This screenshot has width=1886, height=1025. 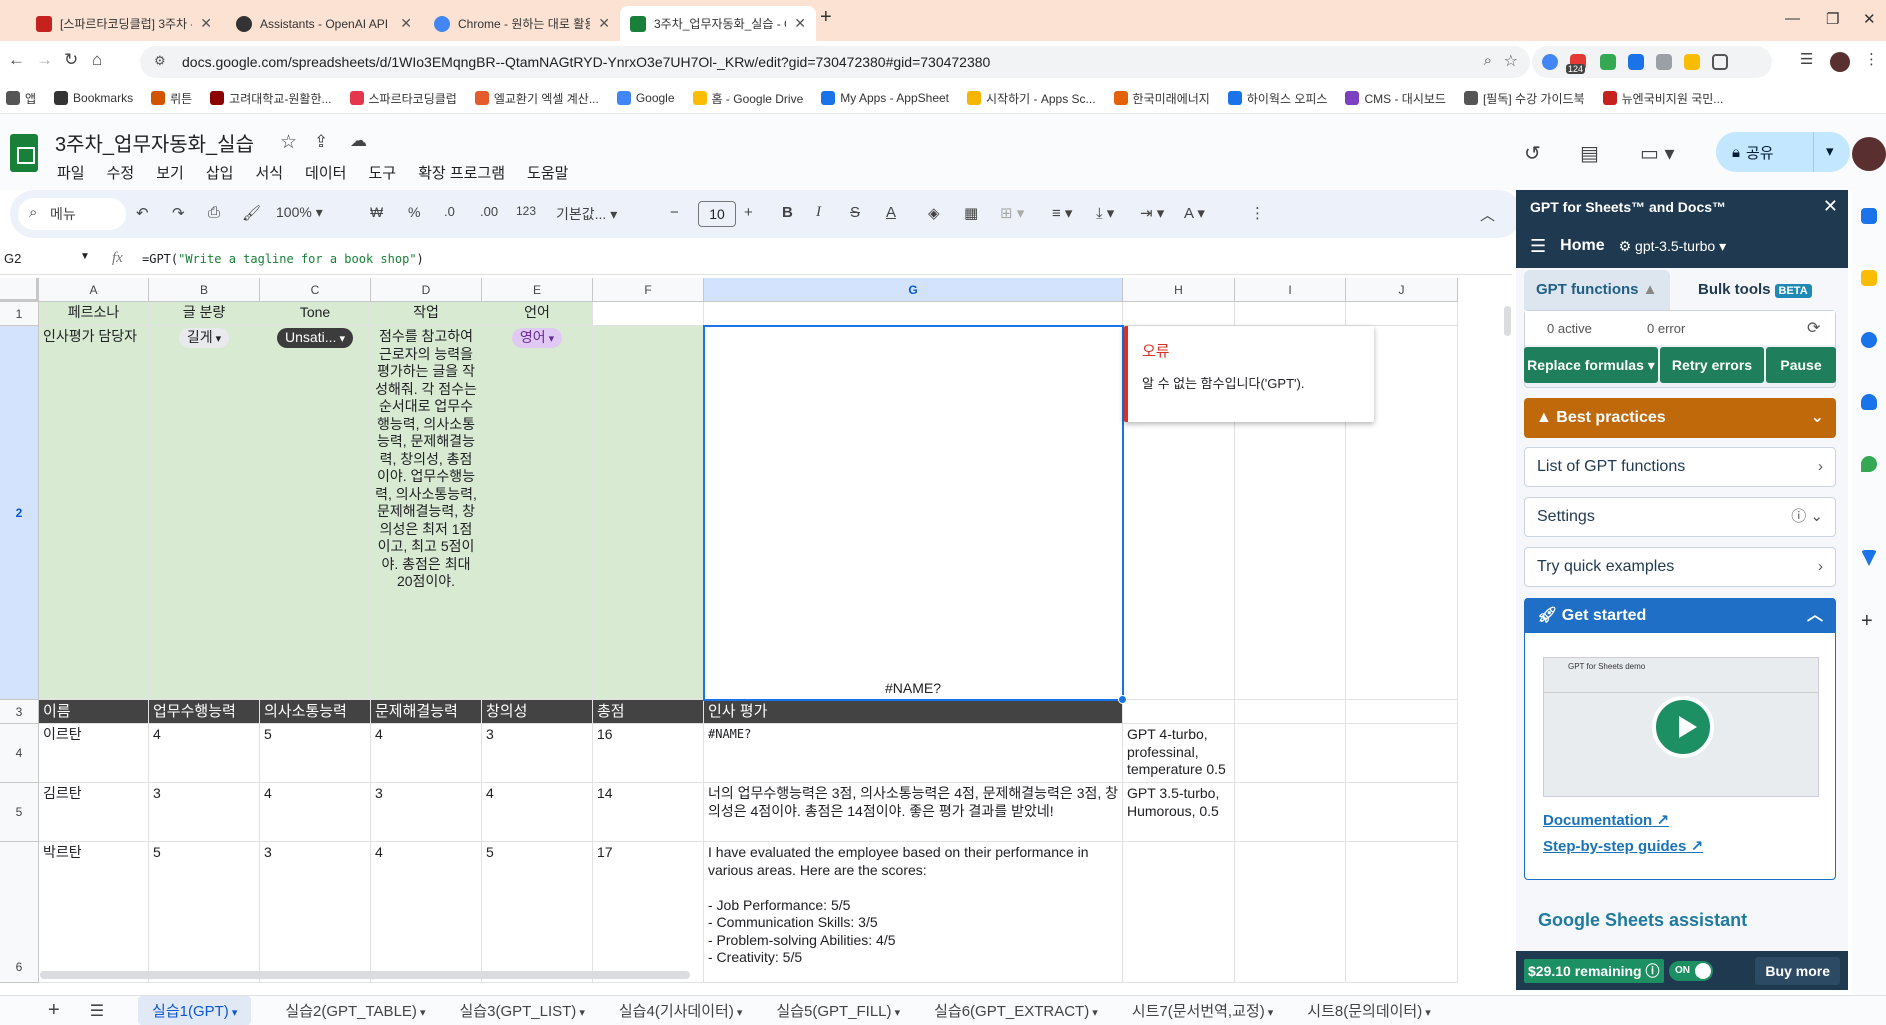 What do you see at coordinates (717, 214) in the screenshot?
I see `font-size-input: 10` at bounding box center [717, 214].